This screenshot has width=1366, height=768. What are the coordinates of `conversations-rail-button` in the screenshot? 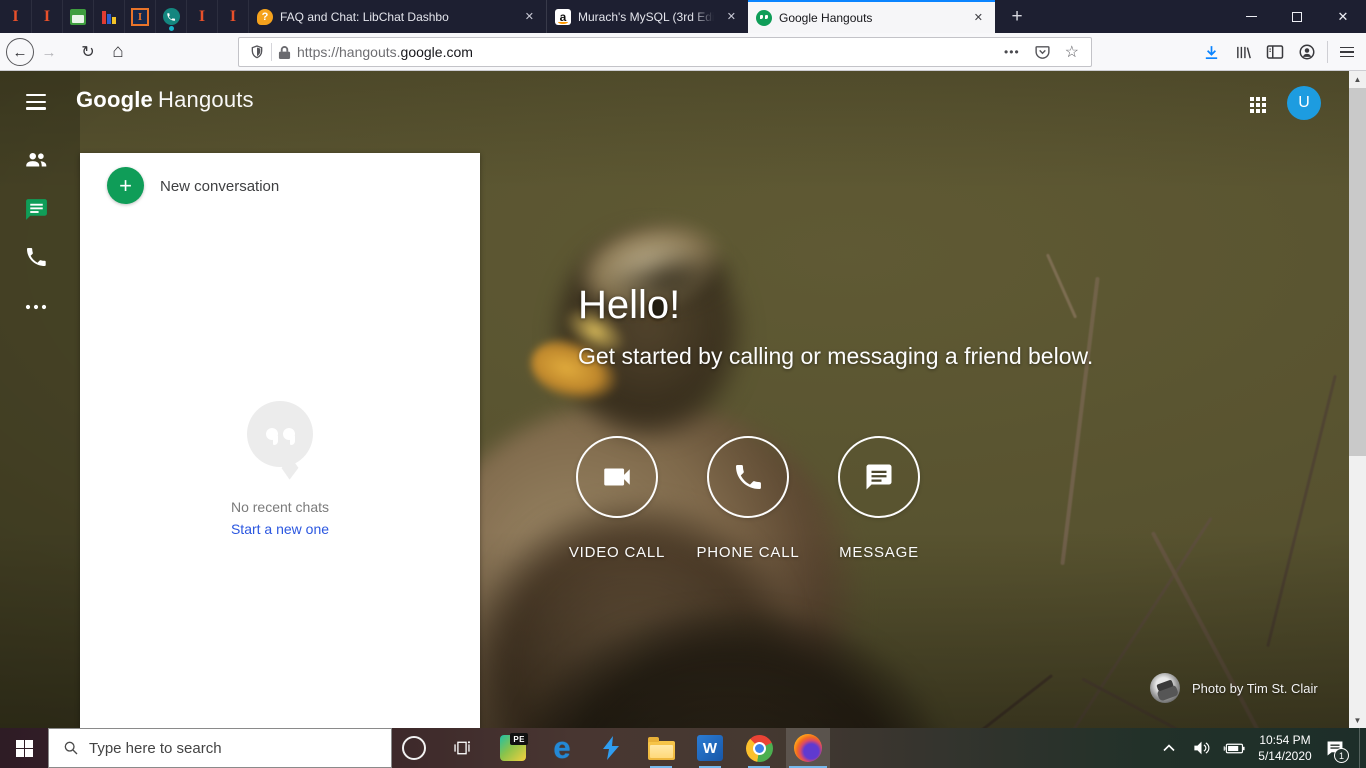 It's located at (36, 209).